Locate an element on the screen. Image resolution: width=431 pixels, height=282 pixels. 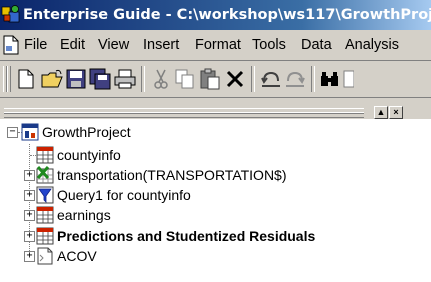
tree-node-countyinfo: countyinfo is located at coordinates (150, 156).